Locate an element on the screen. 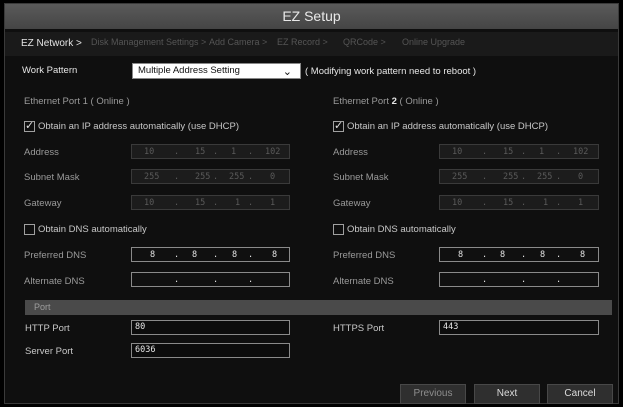 This screenshot has width=623, height=407. port1-gateway-label: Gateway is located at coordinates (43, 203).